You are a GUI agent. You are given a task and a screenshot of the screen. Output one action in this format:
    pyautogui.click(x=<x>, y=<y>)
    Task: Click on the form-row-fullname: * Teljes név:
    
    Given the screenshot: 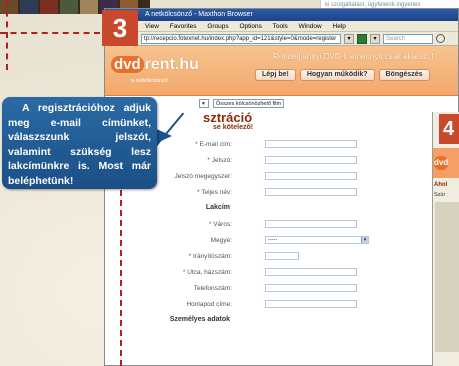 What is the action you would take?
    pyautogui.click(x=296, y=195)
    